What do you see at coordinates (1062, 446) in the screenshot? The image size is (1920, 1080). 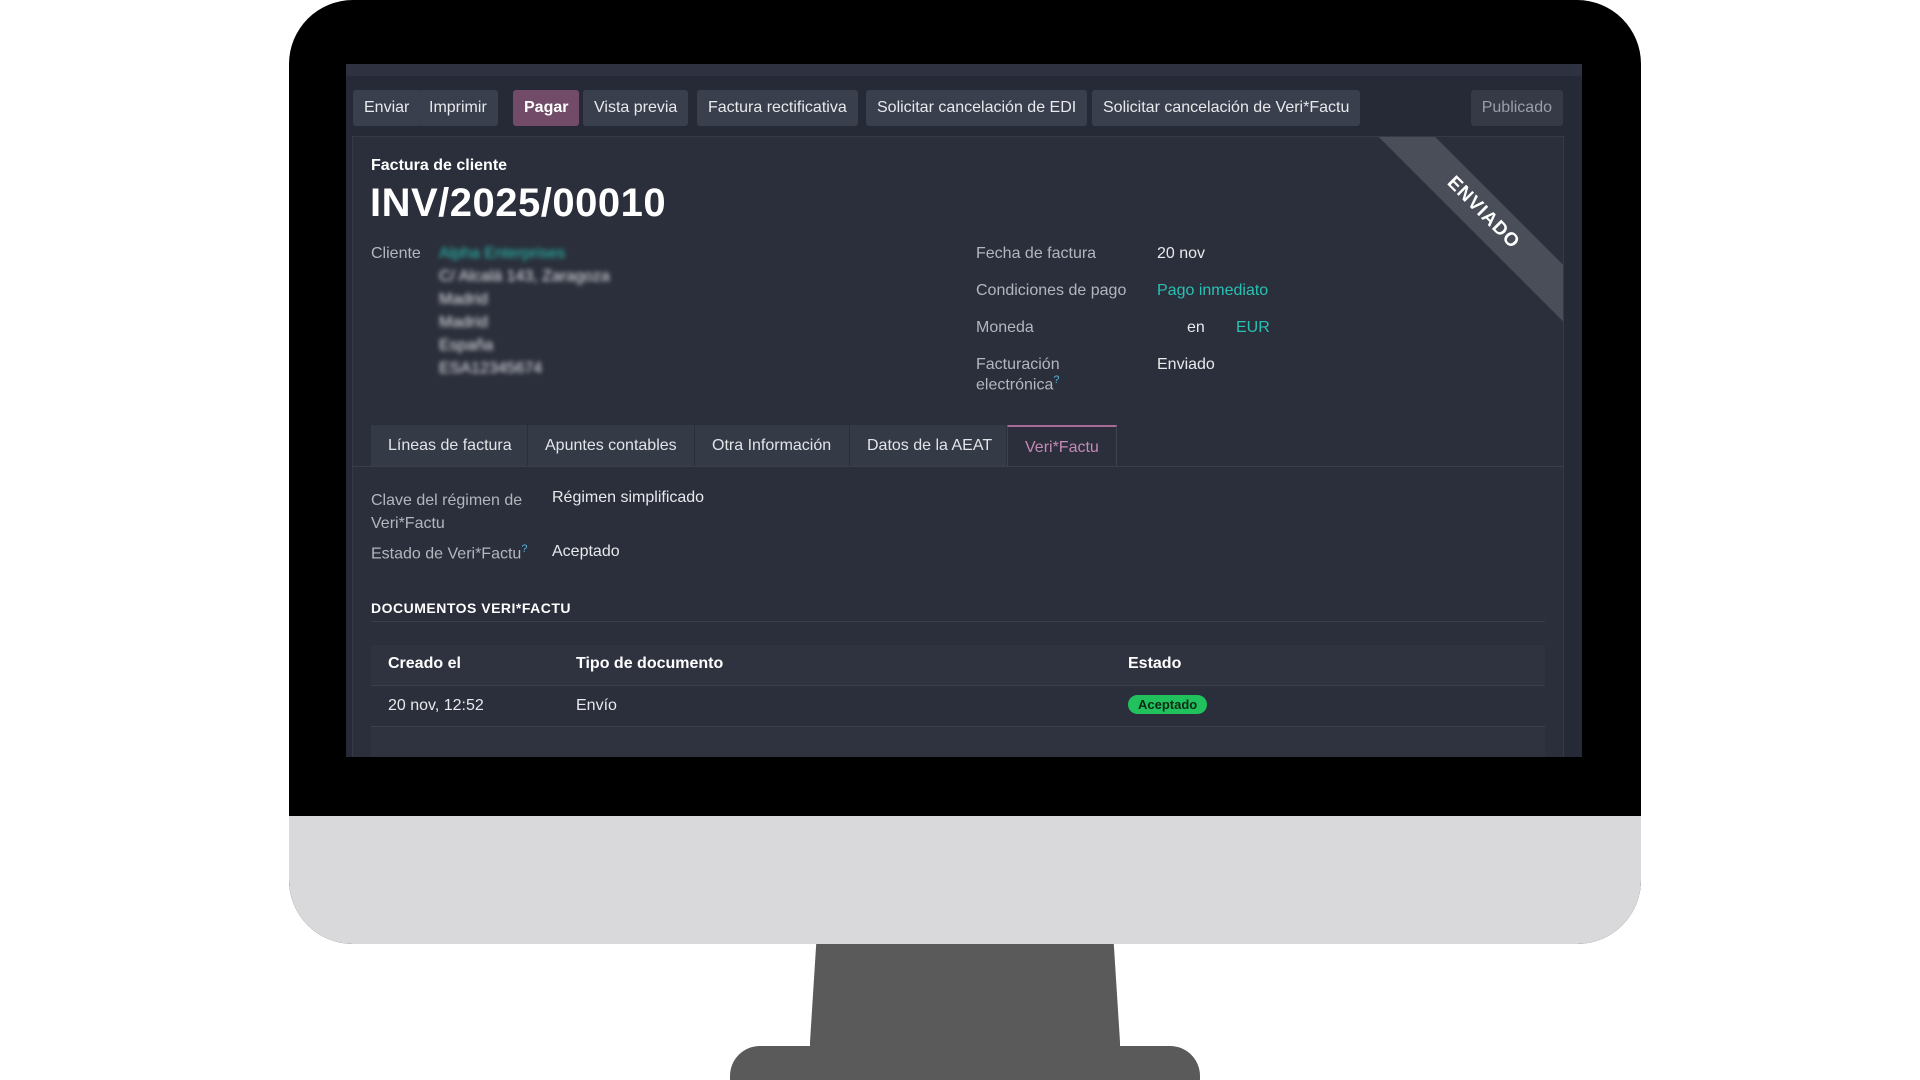 I see `tab-verifactu: Veri*Factu` at bounding box center [1062, 446].